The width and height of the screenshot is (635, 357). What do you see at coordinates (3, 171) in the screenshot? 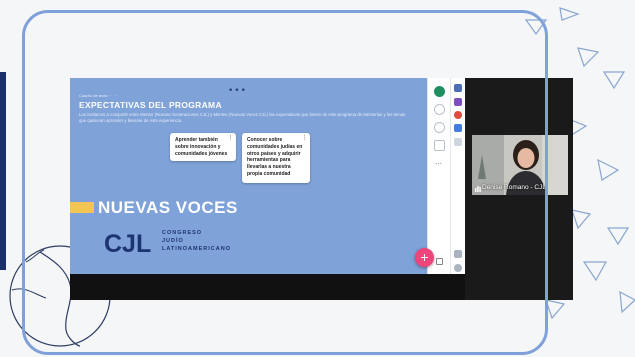
I see `left-accent-bar` at bounding box center [3, 171].